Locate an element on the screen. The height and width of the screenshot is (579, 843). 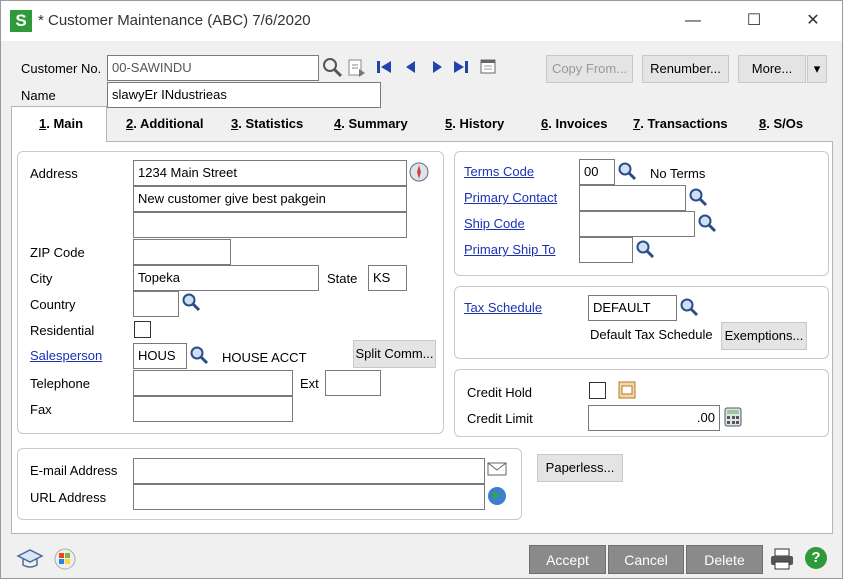
ext-label: Ext is located at coordinates (309, 383).